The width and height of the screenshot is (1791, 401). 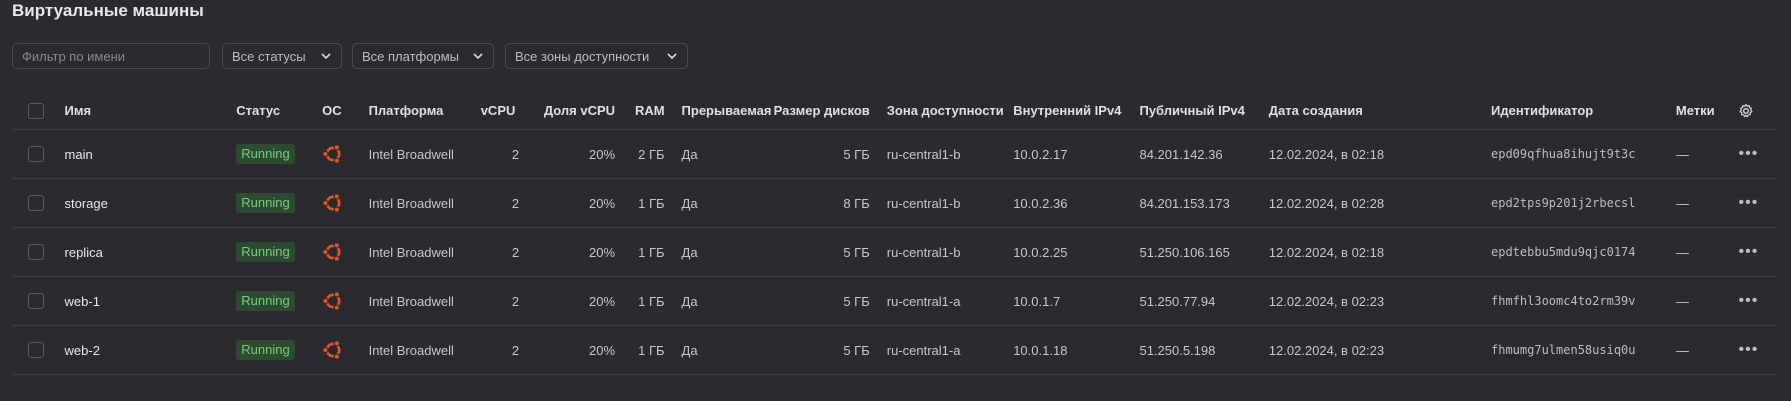 What do you see at coordinates (1204, 203) in the screenshot?
I see `public-ip-cell: 84.201.153.173` at bounding box center [1204, 203].